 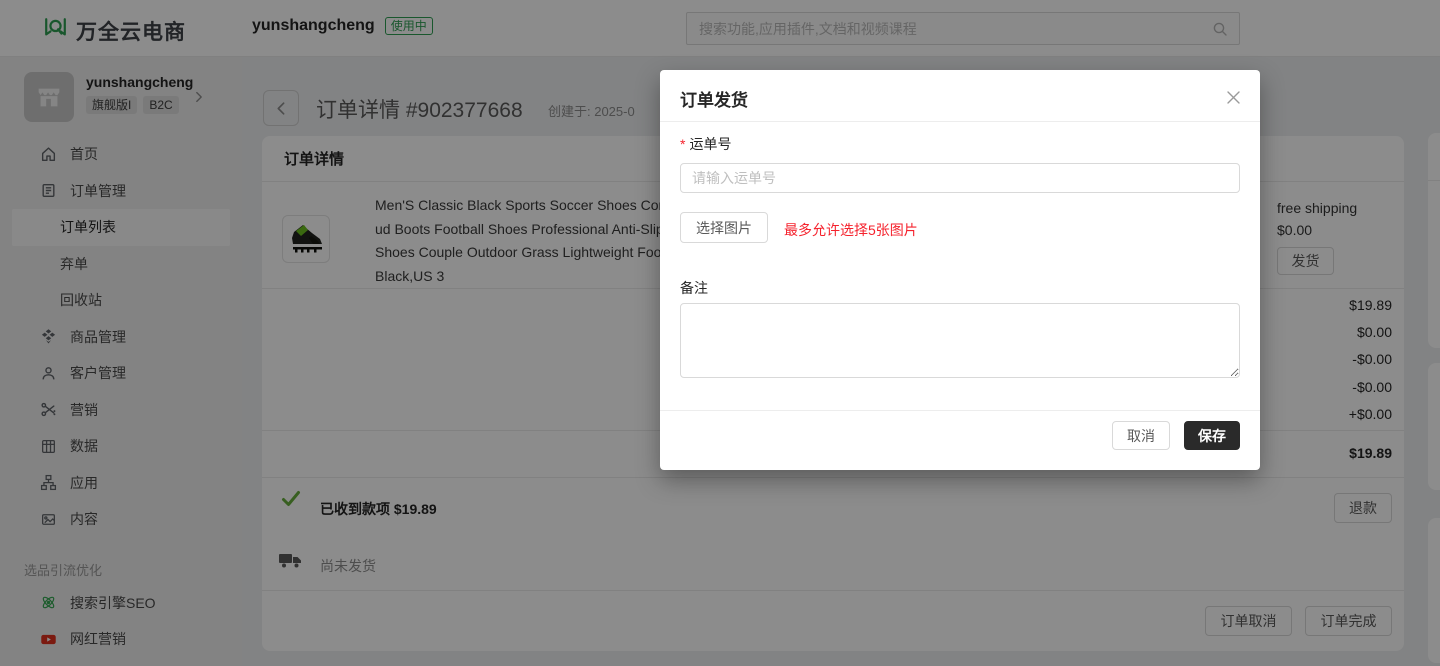 What do you see at coordinates (714, 100) in the screenshot?
I see `modal-title: 订单发货` at bounding box center [714, 100].